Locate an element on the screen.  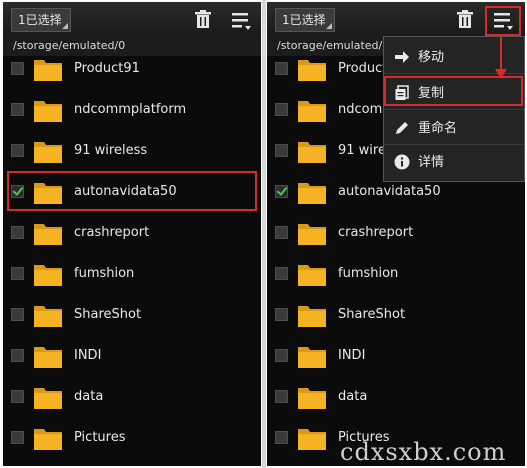
move-arrow-icon is located at coordinates (402, 57).